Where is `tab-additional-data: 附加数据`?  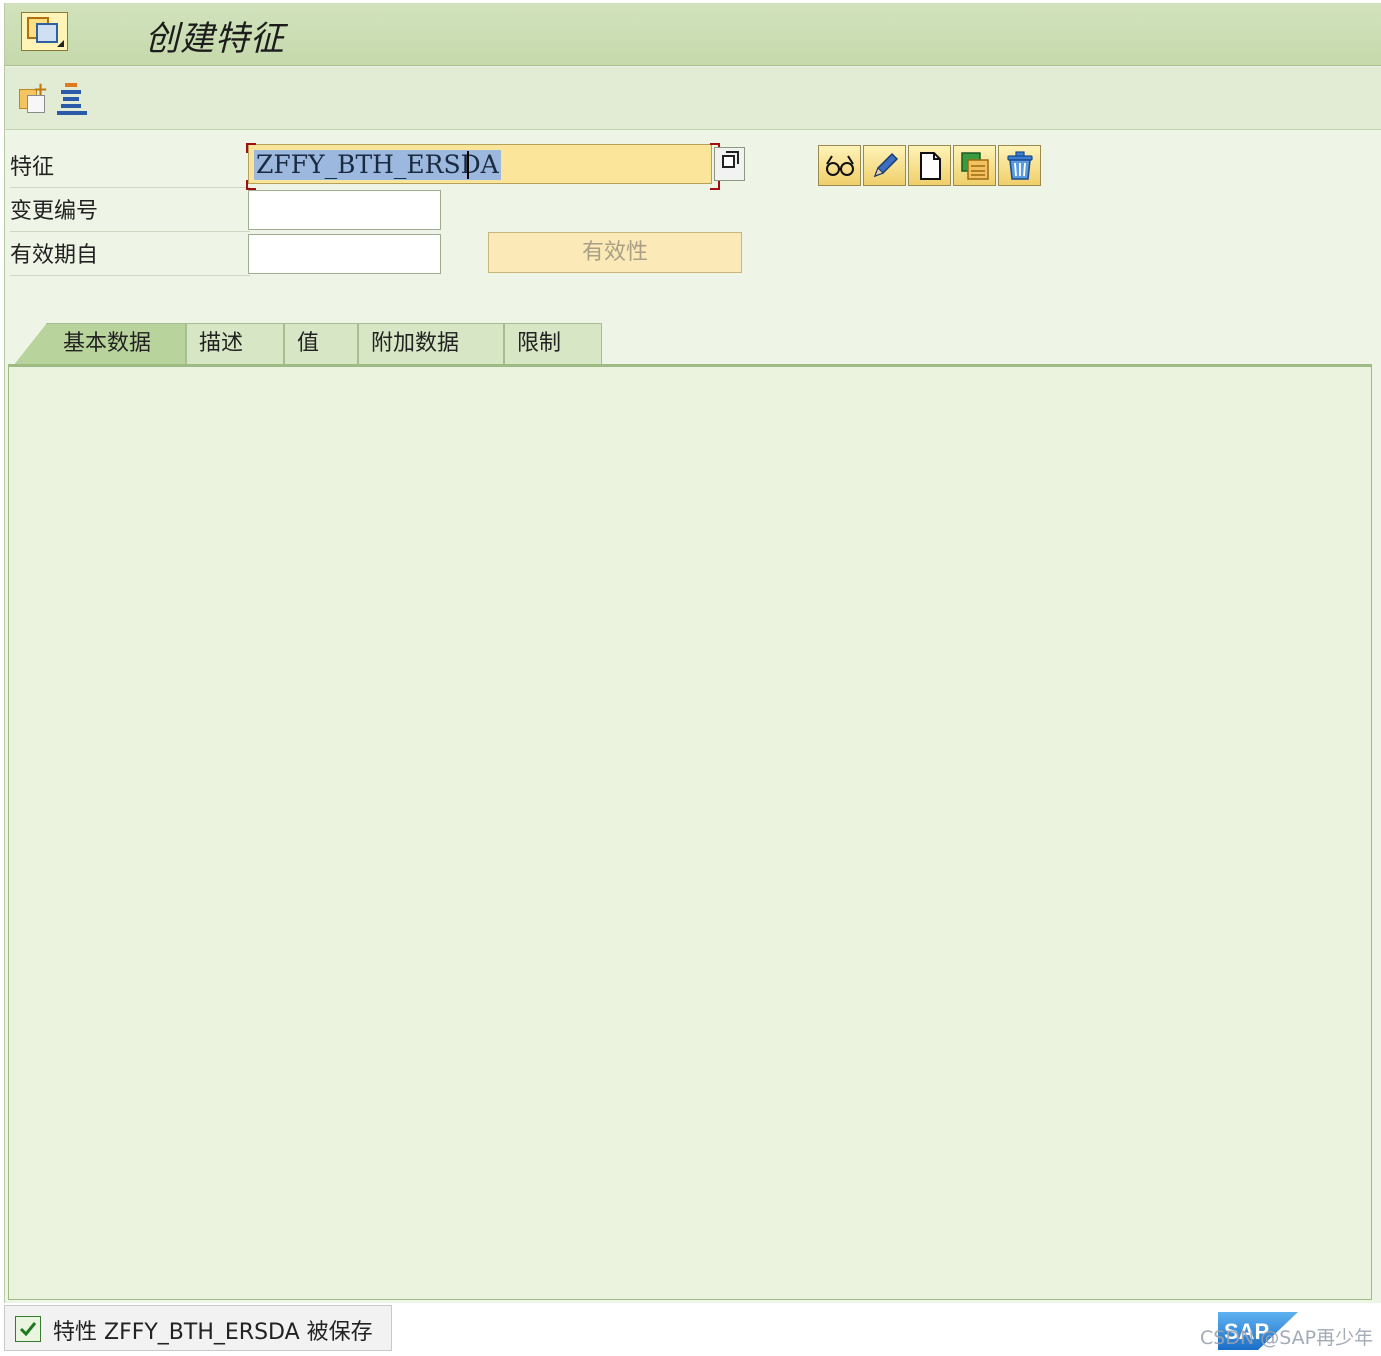 tab-additional-data: 附加数据 is located at coordinates (431, 344).